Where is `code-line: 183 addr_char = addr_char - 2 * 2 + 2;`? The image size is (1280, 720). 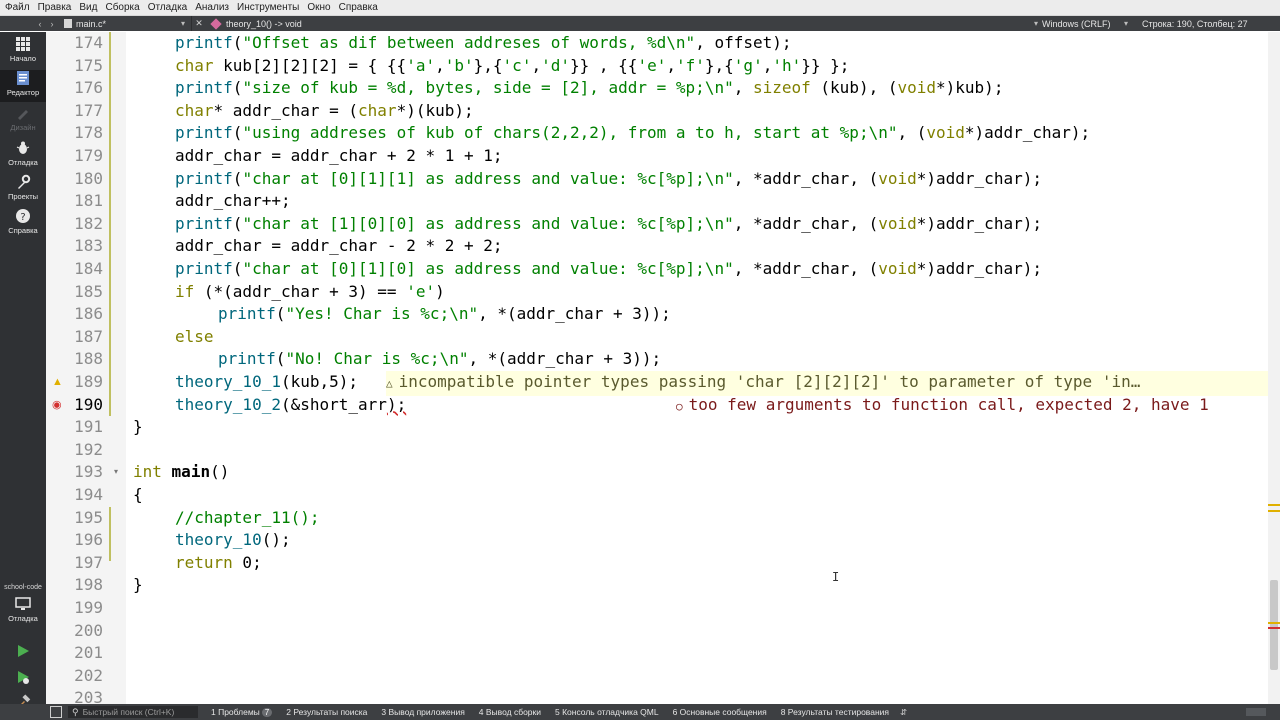
code-line: 183 addr_char = addr_char - 2 * 2 + 2; is located at coordinates (663, 246).